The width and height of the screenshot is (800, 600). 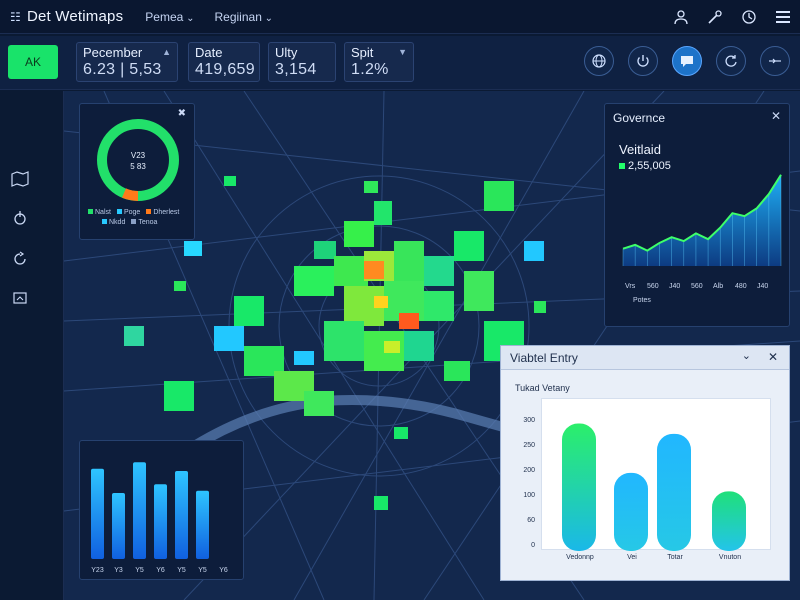 What do you see at coordinates (533, 545) in the screenshot?
I see `bar-y-tick: 0` at bounding box center [533, 545].